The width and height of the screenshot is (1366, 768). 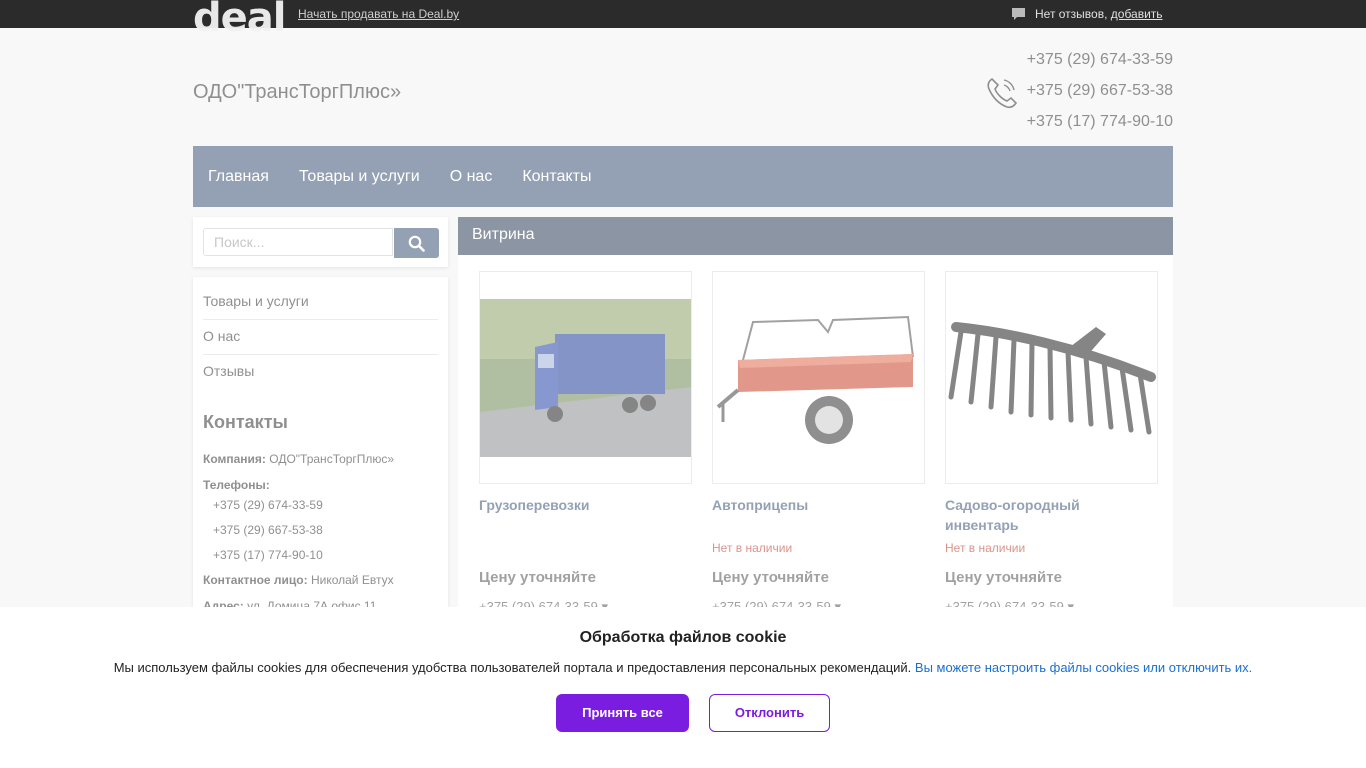 I want to click on cookie-title: Обработка файлов cookie, so click(x=683, y=637).